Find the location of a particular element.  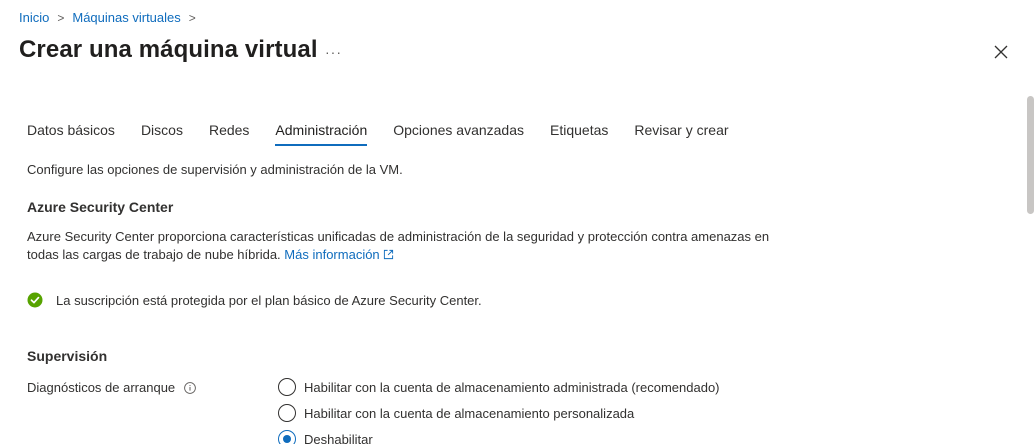

tab-datos-basicos: Datos básicos is located at coordinates (71, 134).